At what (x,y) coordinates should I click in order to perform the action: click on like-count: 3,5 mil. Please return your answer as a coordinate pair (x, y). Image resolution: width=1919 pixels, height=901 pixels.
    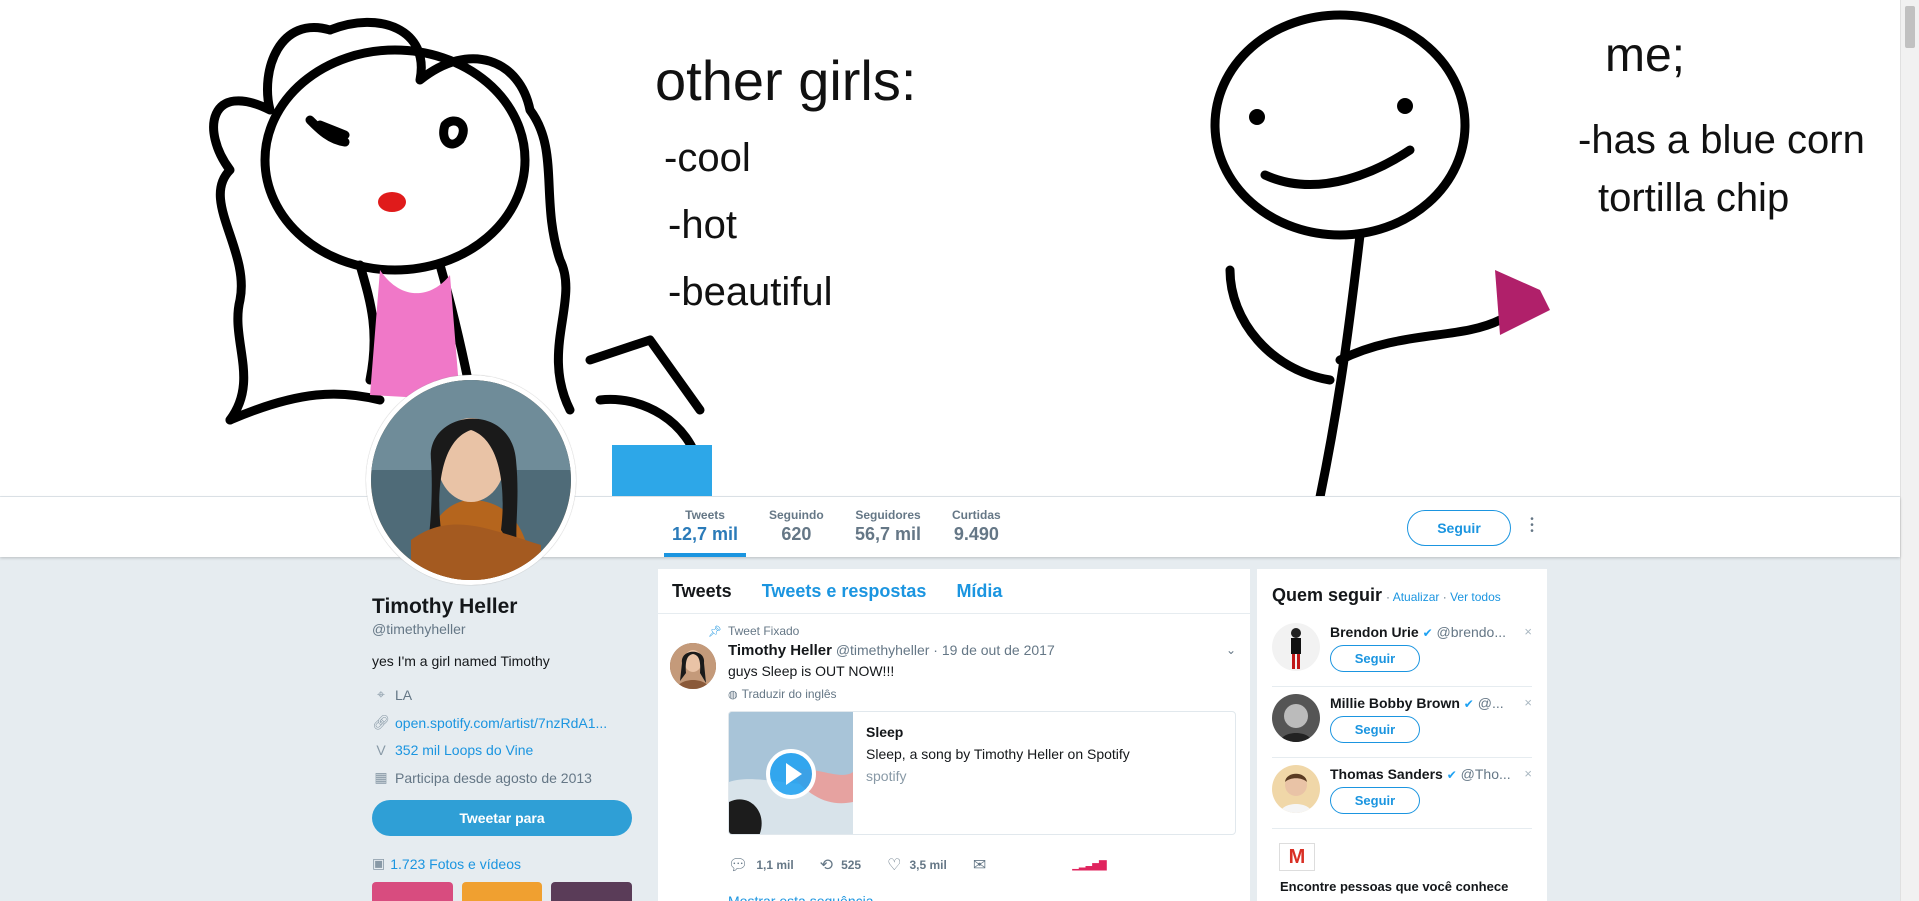
    Looking at the image, I should click on (928, 865).